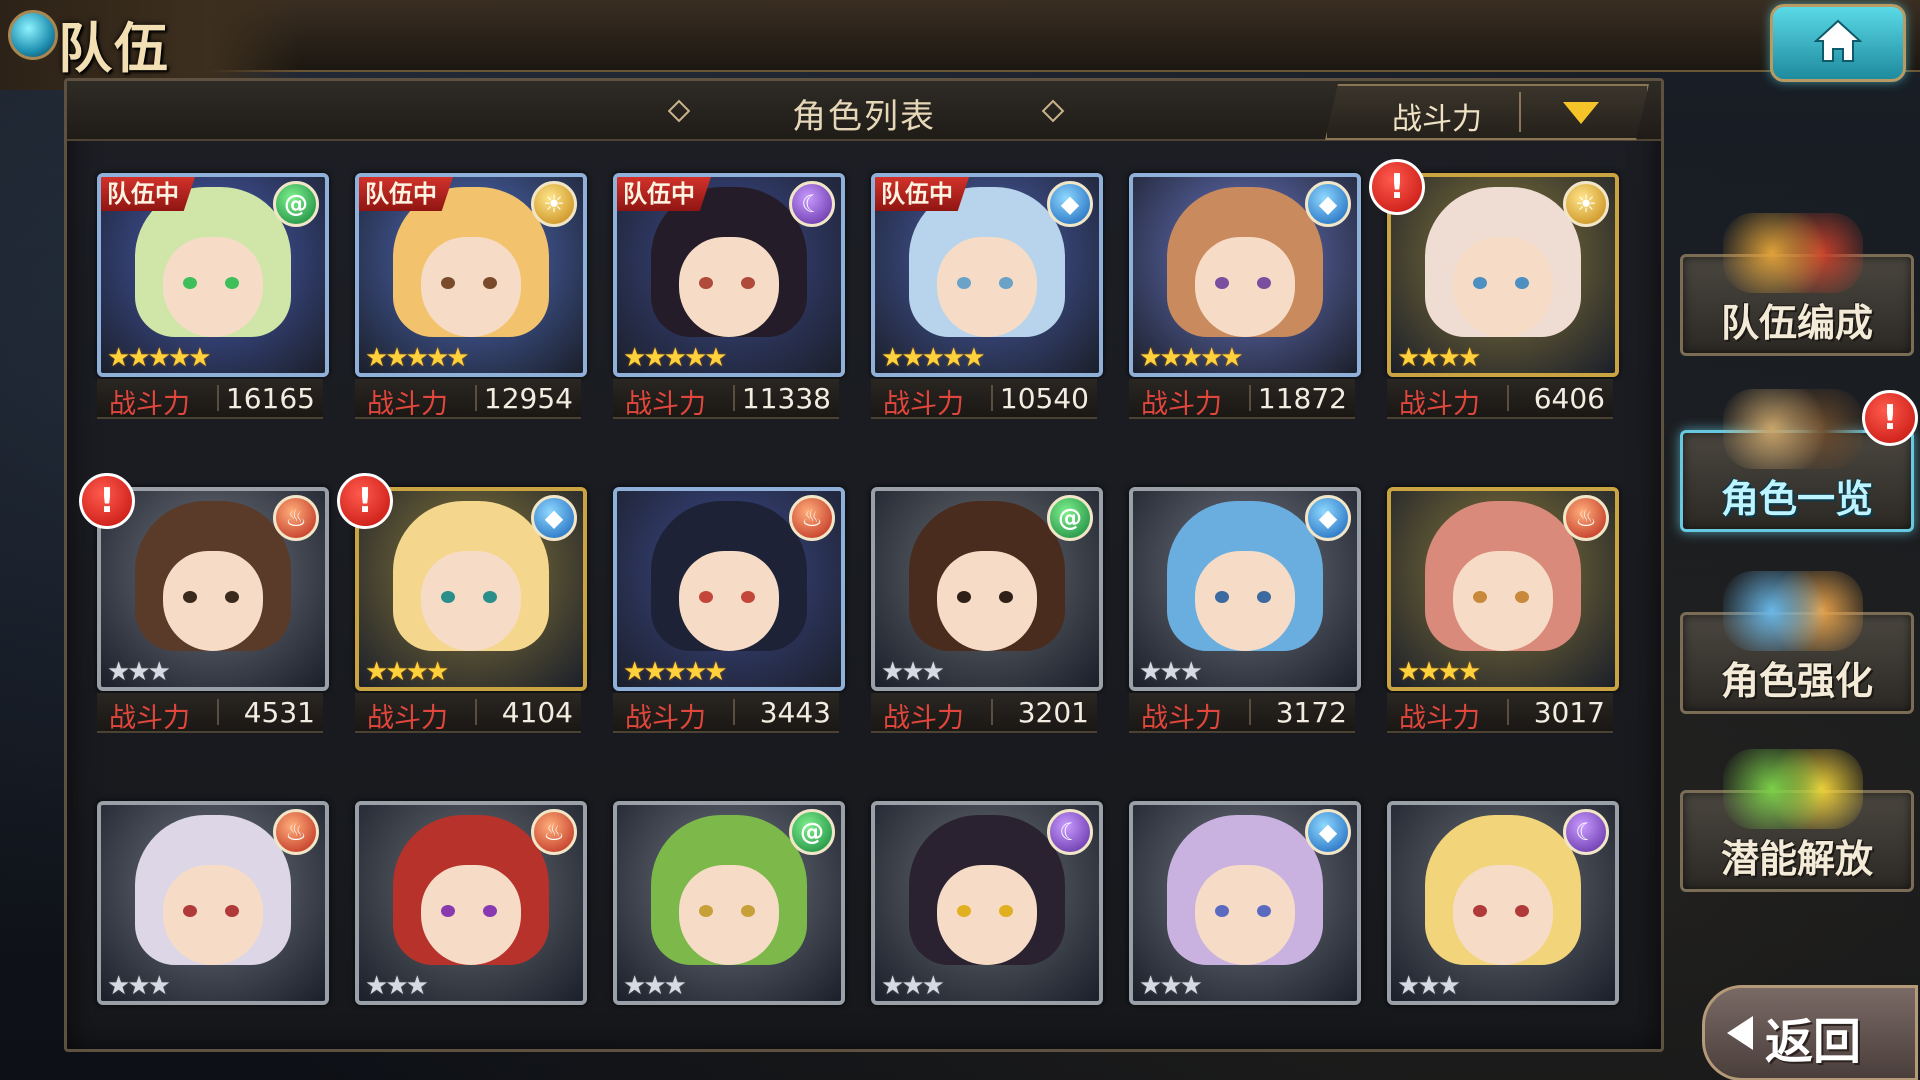  Describe the element at coordinates (729, 589) in the screenshot. I see `character-card: ♨ ★★★★★` at that location.